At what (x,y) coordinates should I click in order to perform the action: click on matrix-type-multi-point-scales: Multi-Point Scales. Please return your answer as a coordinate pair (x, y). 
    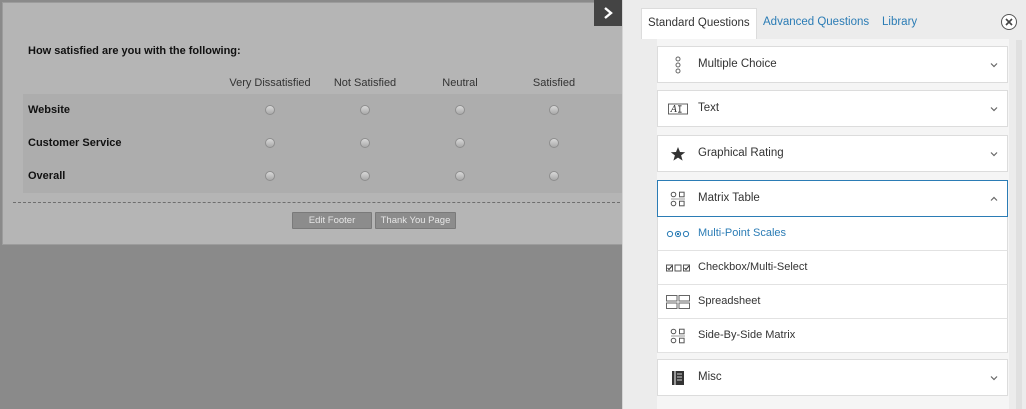
    Looking at the image, I should click on (832, 234).